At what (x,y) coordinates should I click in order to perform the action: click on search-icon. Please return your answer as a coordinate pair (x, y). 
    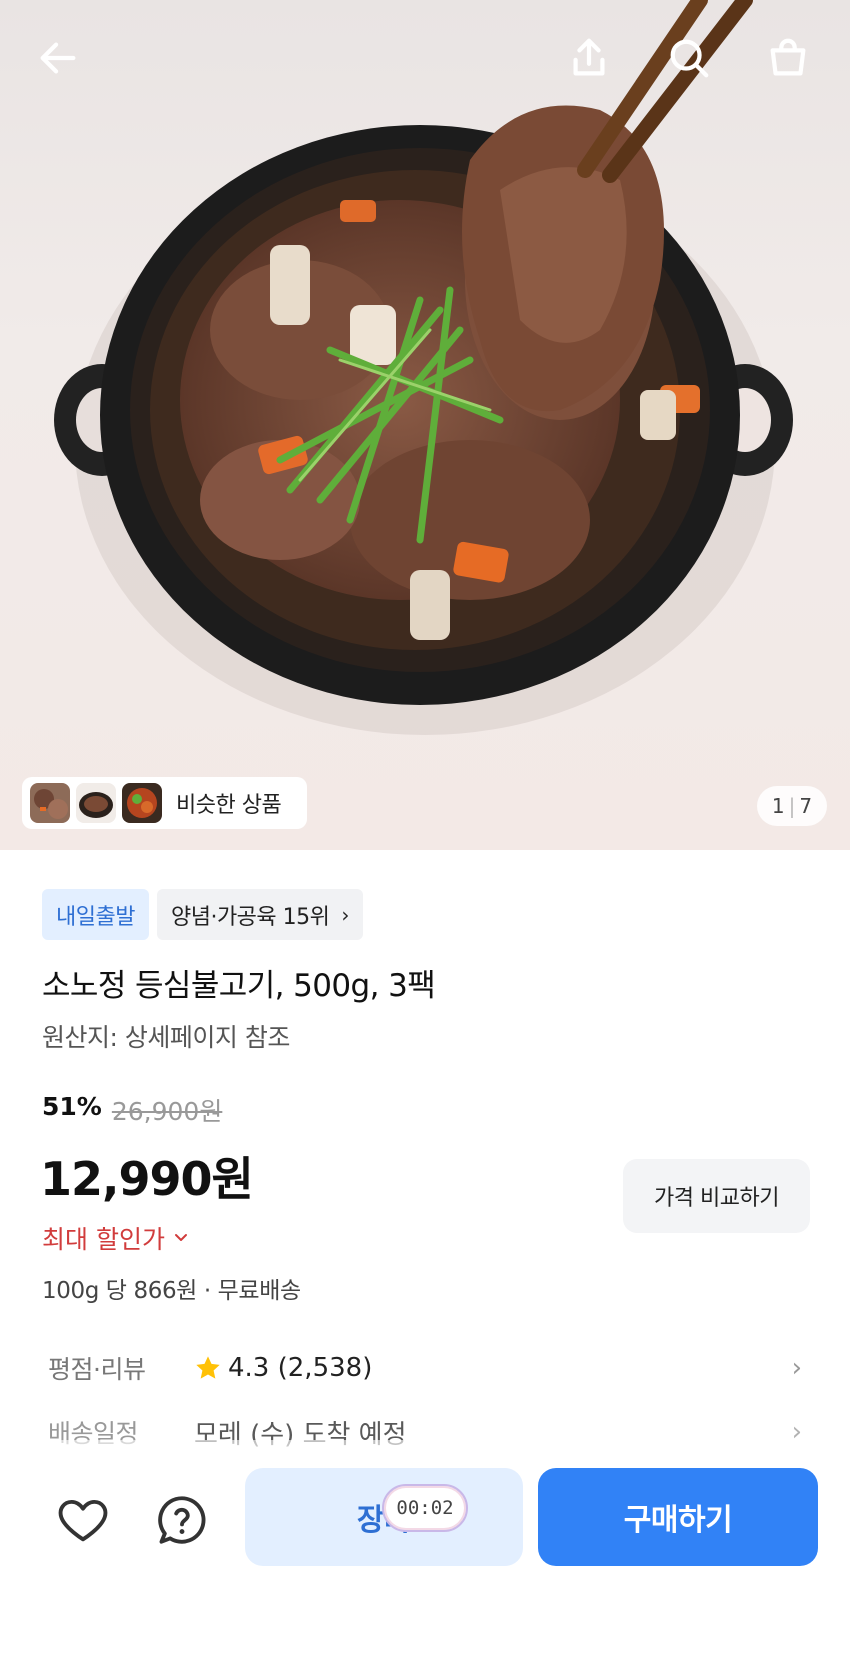
    Looking at the image, I should click on (689, 58).